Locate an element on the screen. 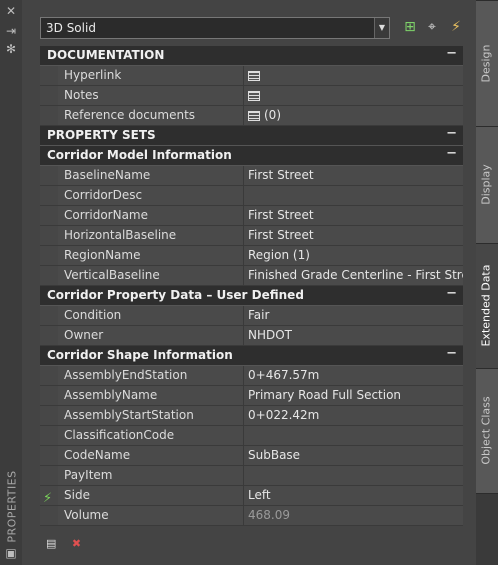 Image resolution: width=498 pixels, height=565 pixels. lightning-icon: ⚡ is located at coordinates (48, 498).